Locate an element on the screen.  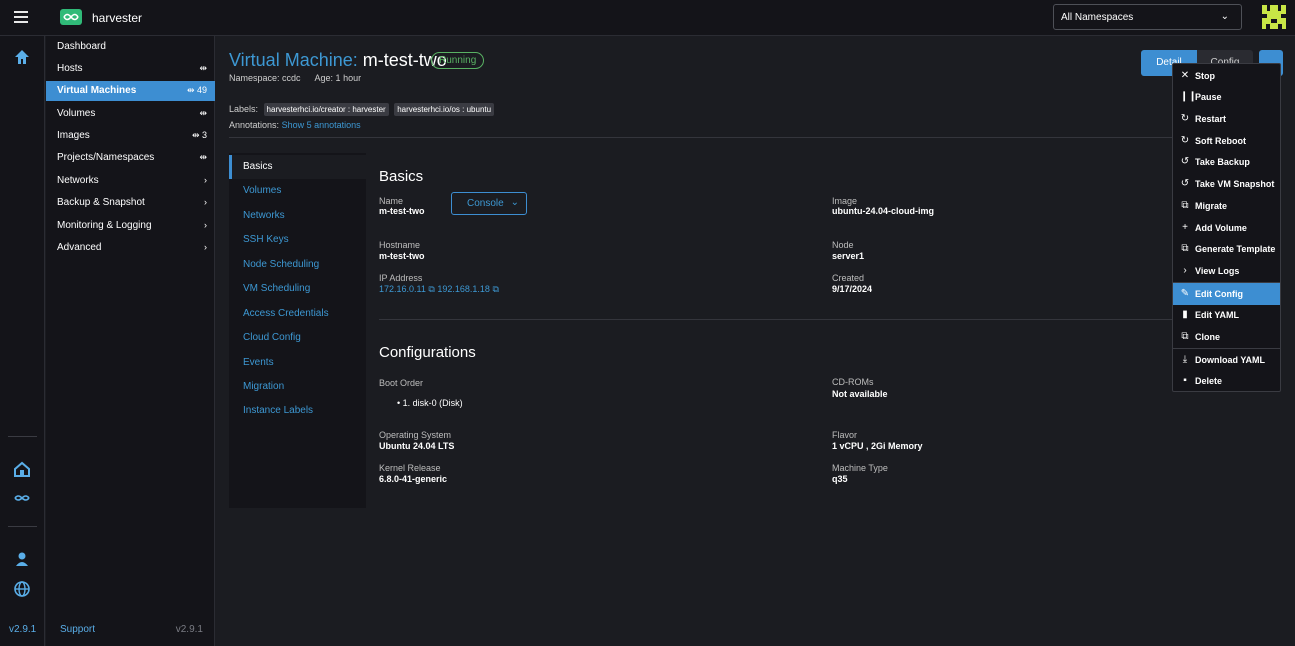
sidebar-item-label: Dashboard is located at coordinates (81, 46).